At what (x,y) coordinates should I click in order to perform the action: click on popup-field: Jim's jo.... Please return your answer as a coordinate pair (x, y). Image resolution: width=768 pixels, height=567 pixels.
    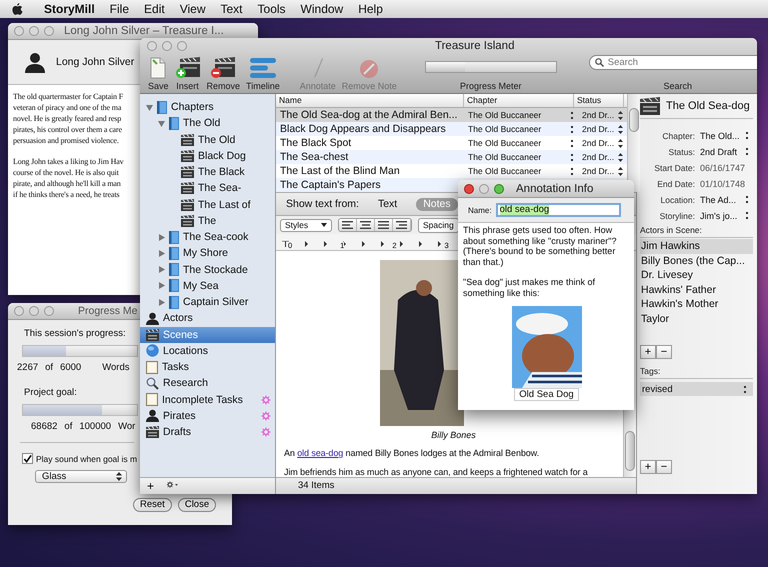
    Looking at the image, I should click on (726, 215).